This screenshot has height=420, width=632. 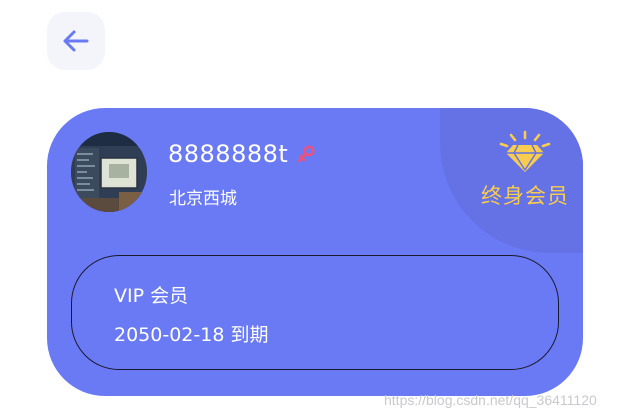 What do you see at coordinates (191, 335) in the screenshot?
I see `vip-expiry-date: 2050-02-18 到期` at bounding box center [191, 335].